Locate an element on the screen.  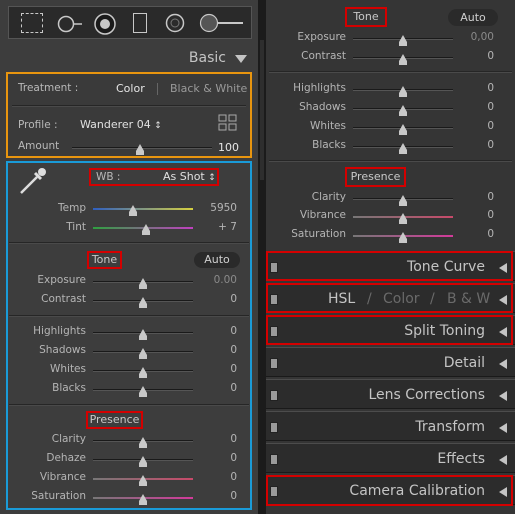
exposure-value: 0.00 is located at coordinates (220, 280).